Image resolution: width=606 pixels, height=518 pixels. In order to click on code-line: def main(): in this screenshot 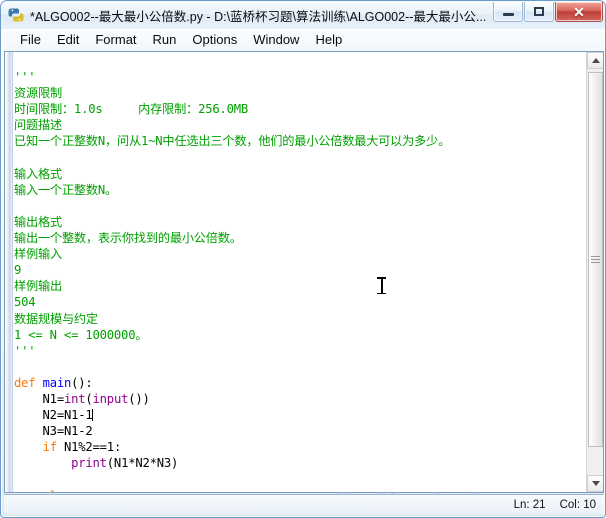, I will do `click(53, 382)`.